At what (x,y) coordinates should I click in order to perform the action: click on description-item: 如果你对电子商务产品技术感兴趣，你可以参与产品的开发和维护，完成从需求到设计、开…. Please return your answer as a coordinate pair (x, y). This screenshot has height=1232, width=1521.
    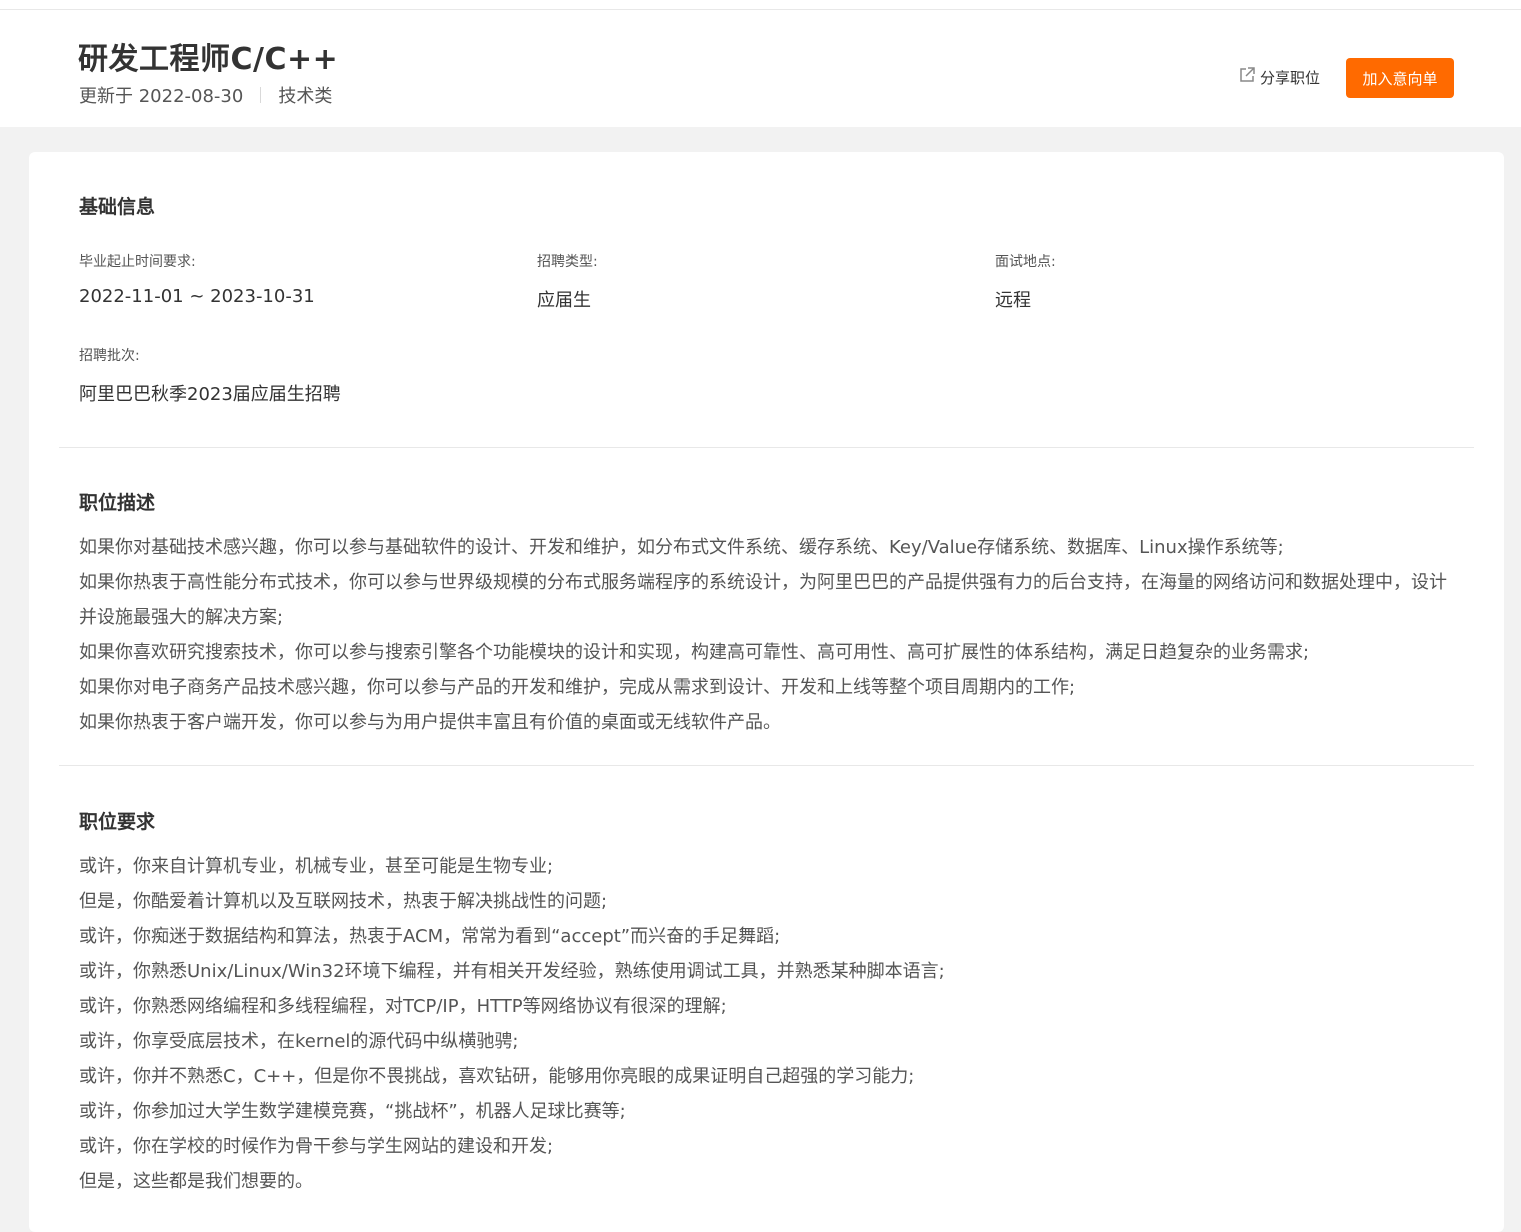
    Looking at the image, I should click on (577, 687).